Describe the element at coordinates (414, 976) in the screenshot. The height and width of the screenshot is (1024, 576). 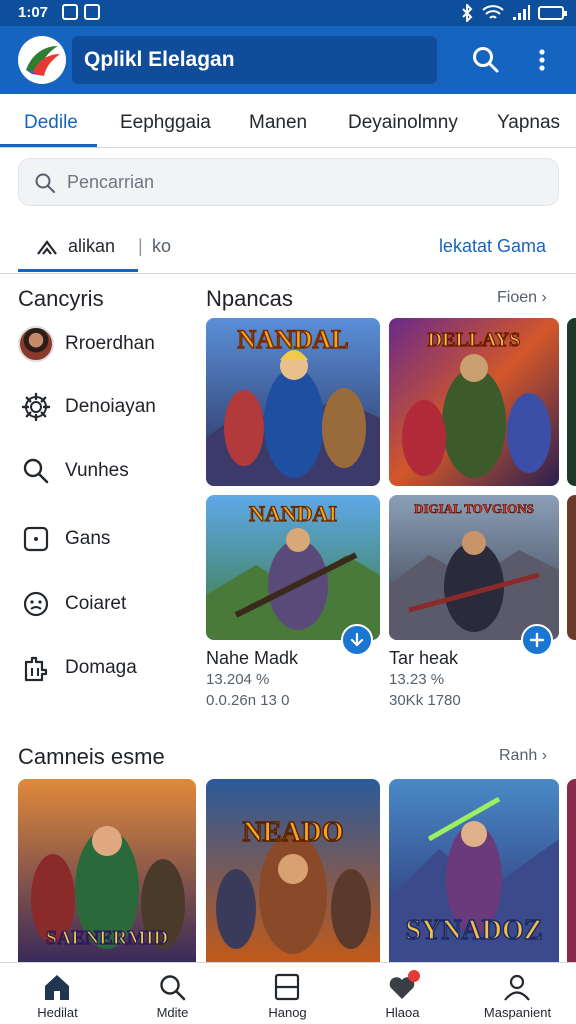
I see `notification-badge` at that location.